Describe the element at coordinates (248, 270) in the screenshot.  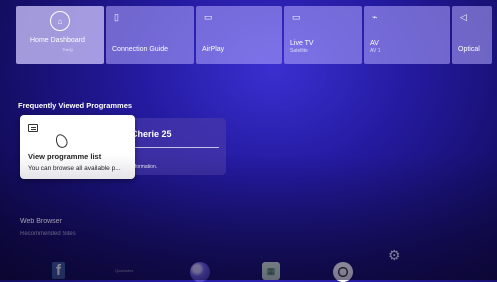
I see `app-bar: f Quadrolex ▦` at that location.